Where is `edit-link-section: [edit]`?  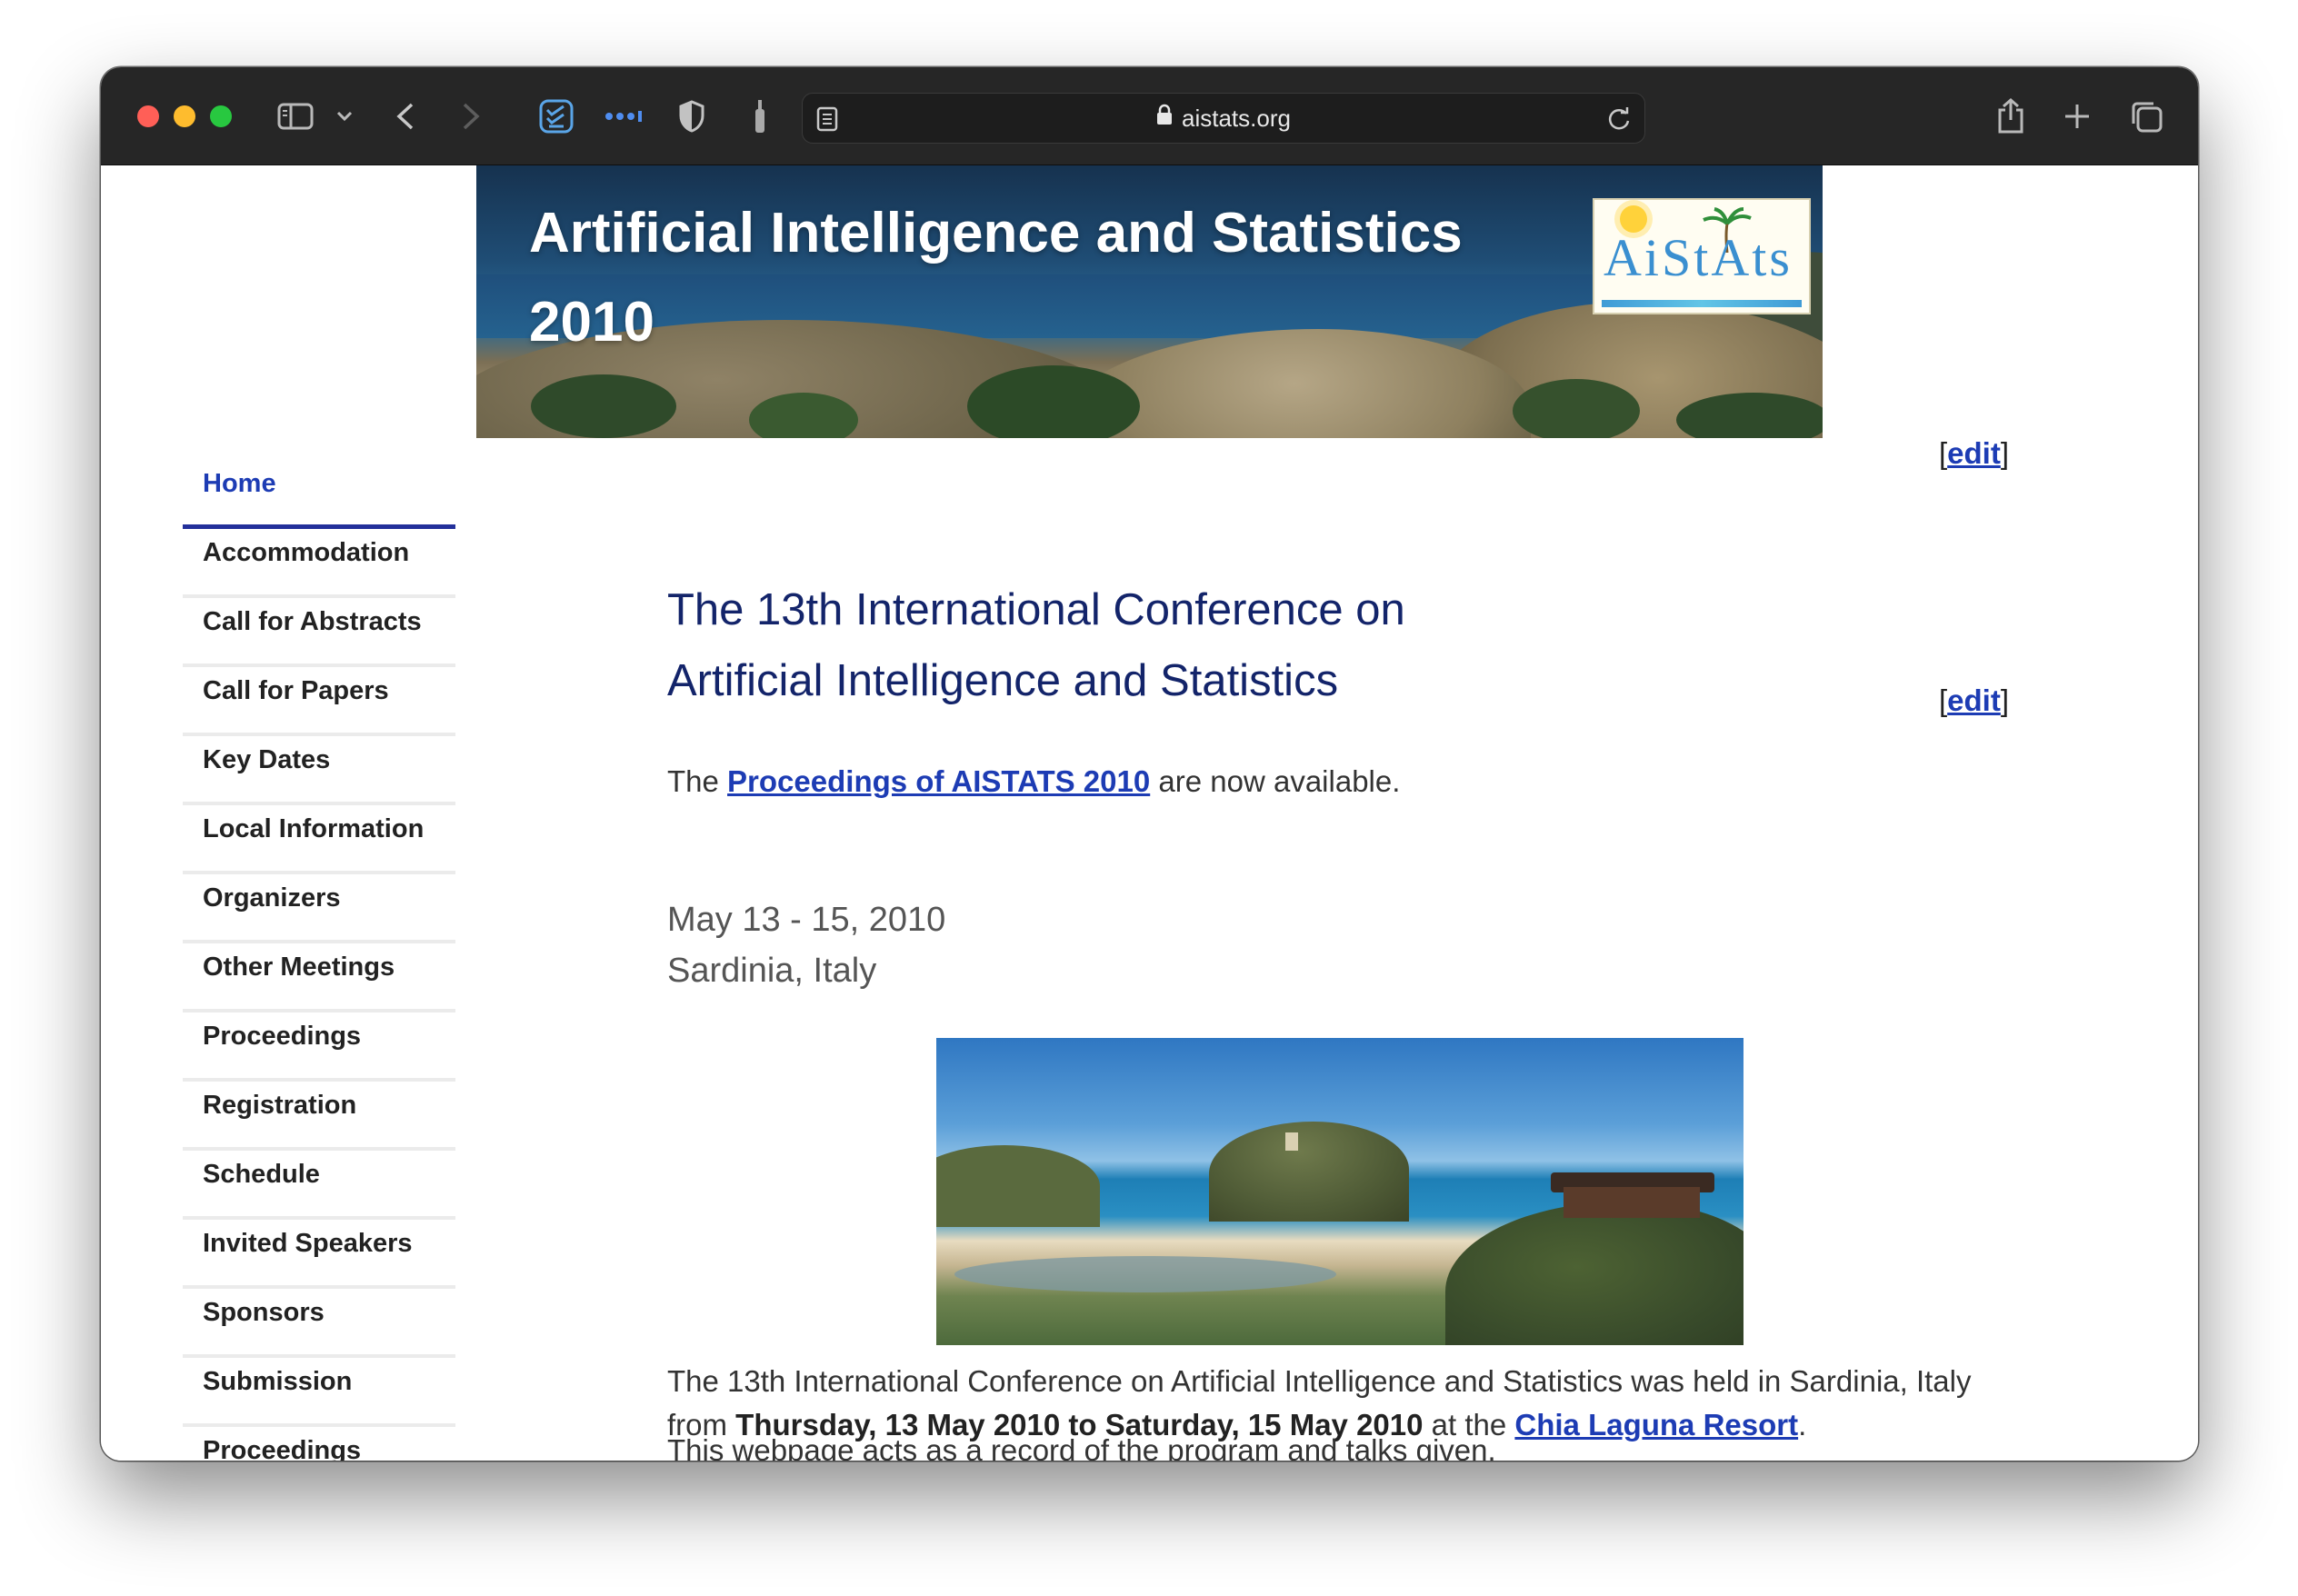 edit-link-section: [edit] is located at coordinates (1974, 700).